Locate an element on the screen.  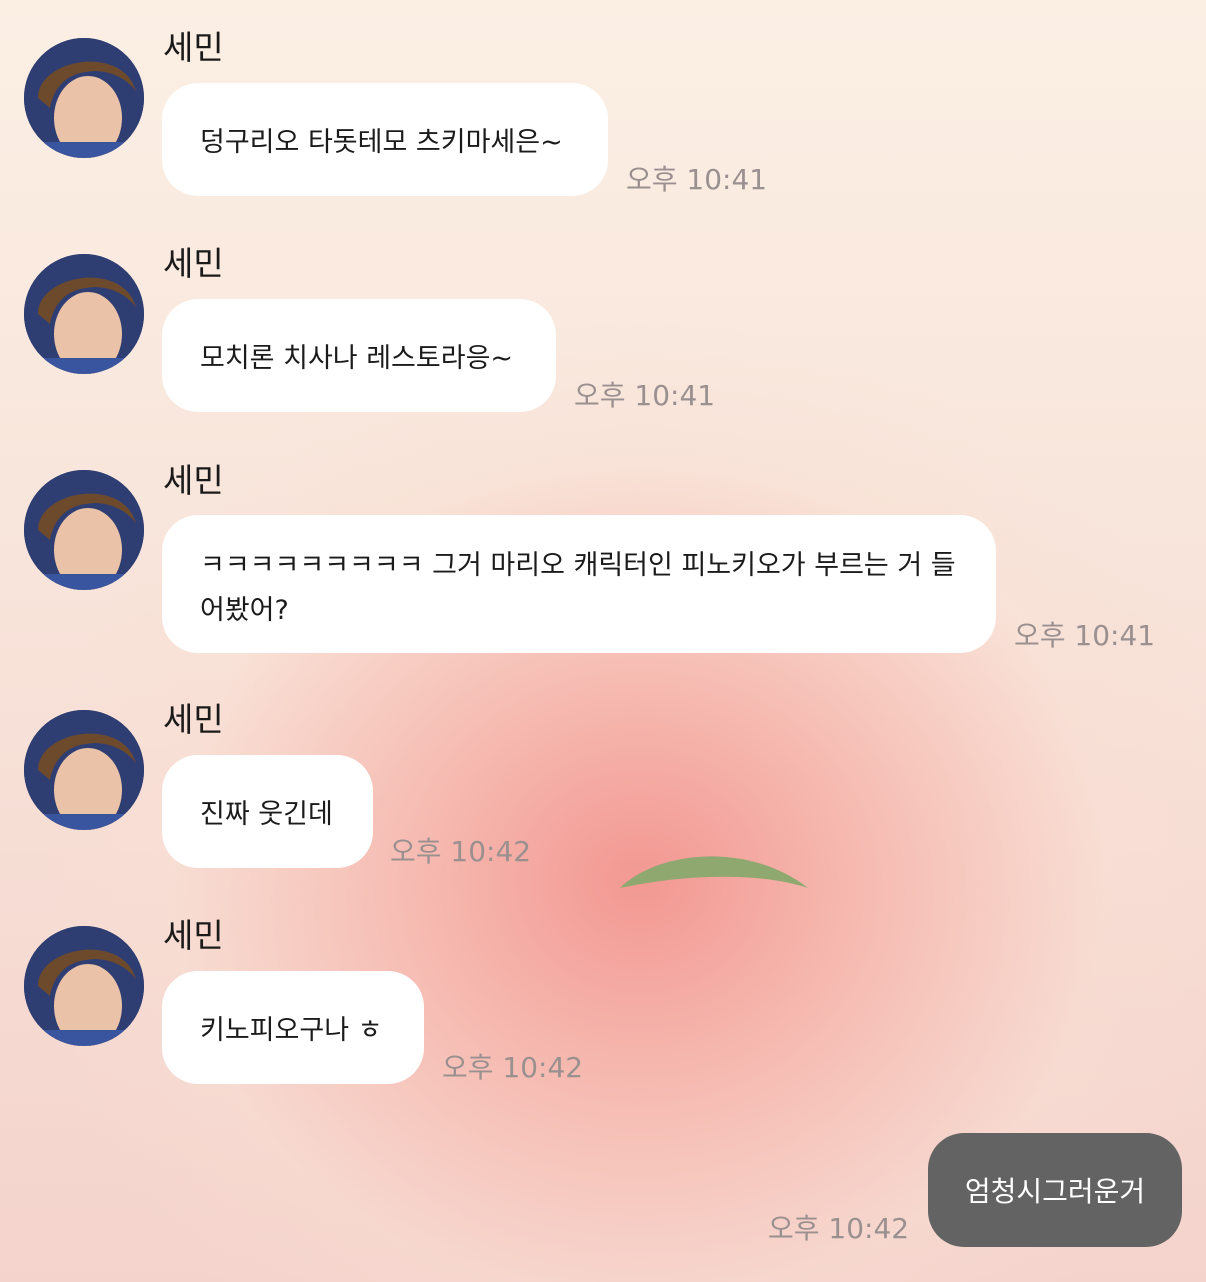
message-text: 키노피오구나 ㅎ is located at coordinates (291, 1030).